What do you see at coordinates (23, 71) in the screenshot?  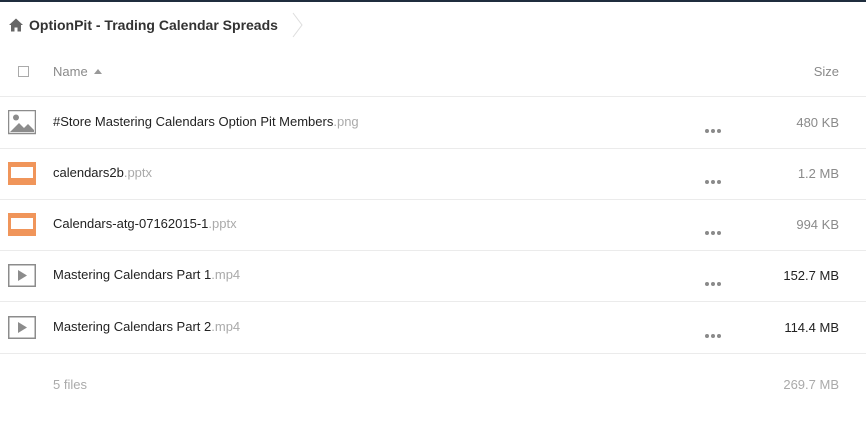 I see `select-all-checkbox` at bounding box center [23, 71].